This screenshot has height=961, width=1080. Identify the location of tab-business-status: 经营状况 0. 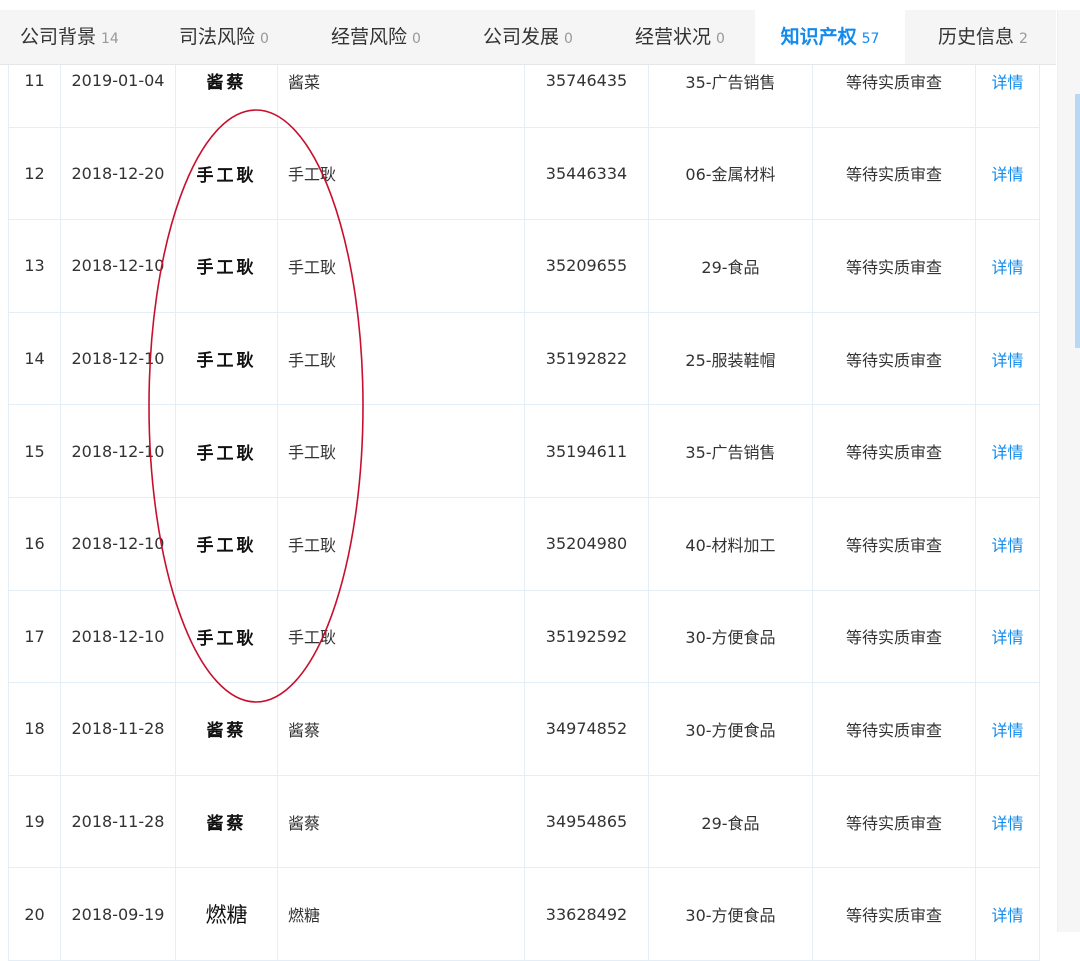
(680, 37).